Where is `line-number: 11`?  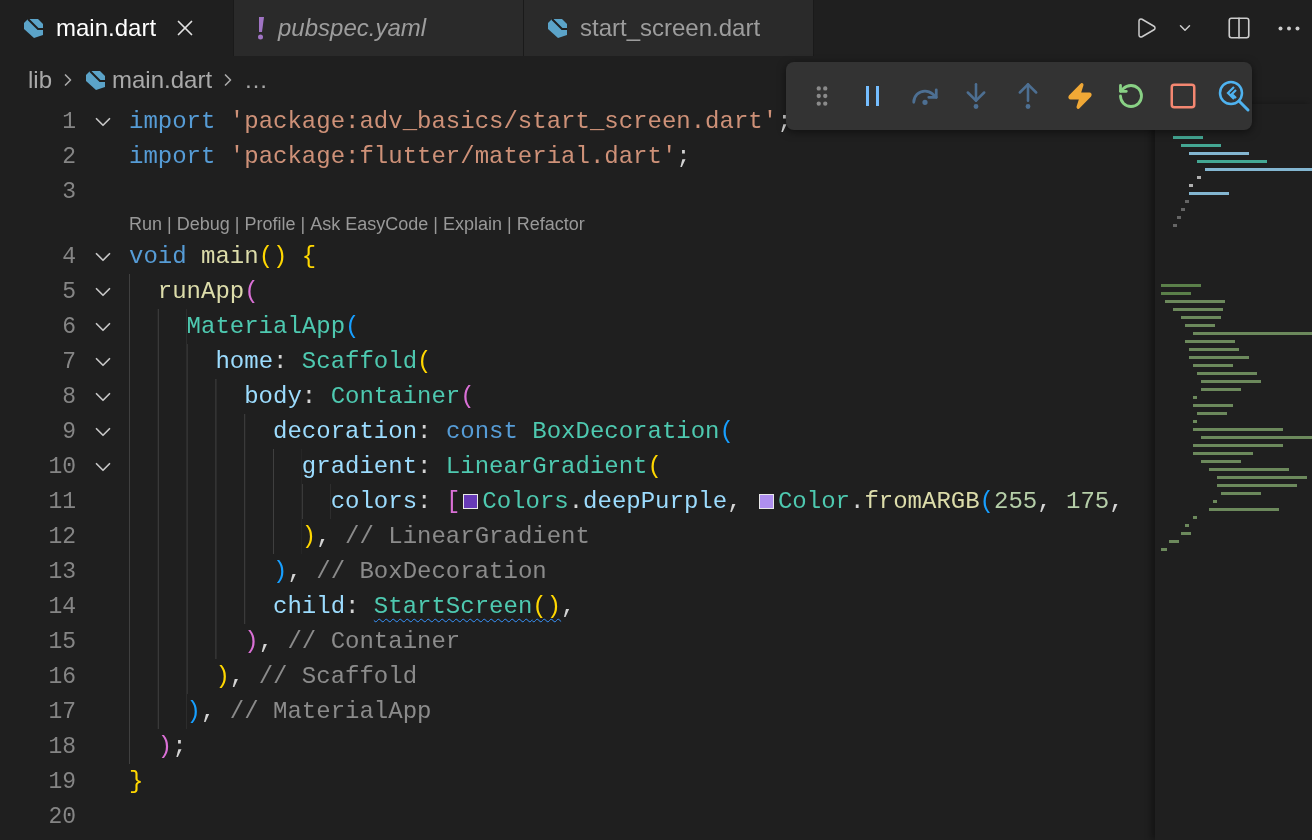 line-number: 11 is located at coordinates (61, 501).